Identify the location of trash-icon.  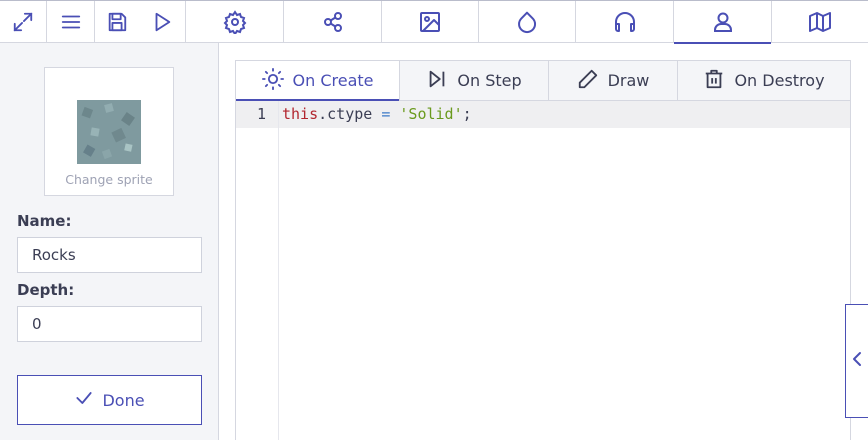
(714, 81).